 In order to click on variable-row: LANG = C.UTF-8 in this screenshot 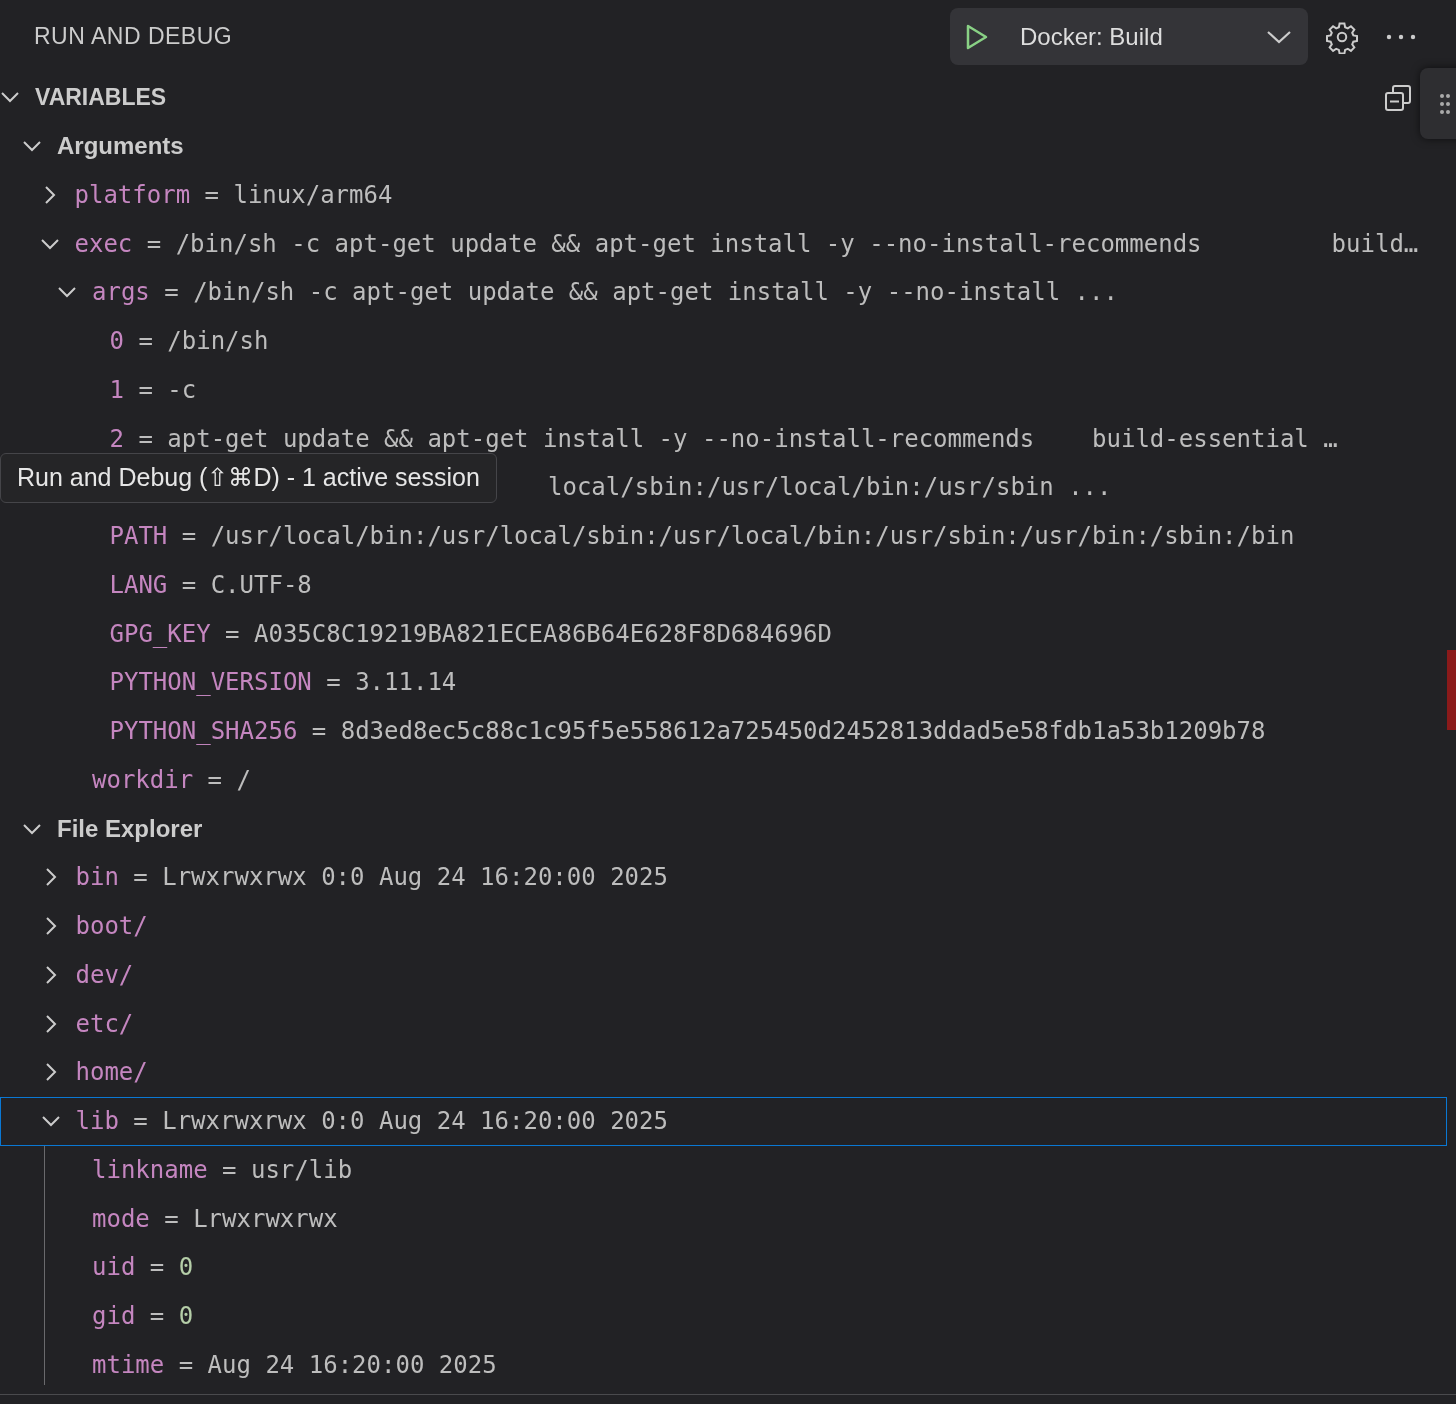, I will do `click(210, 584)`.